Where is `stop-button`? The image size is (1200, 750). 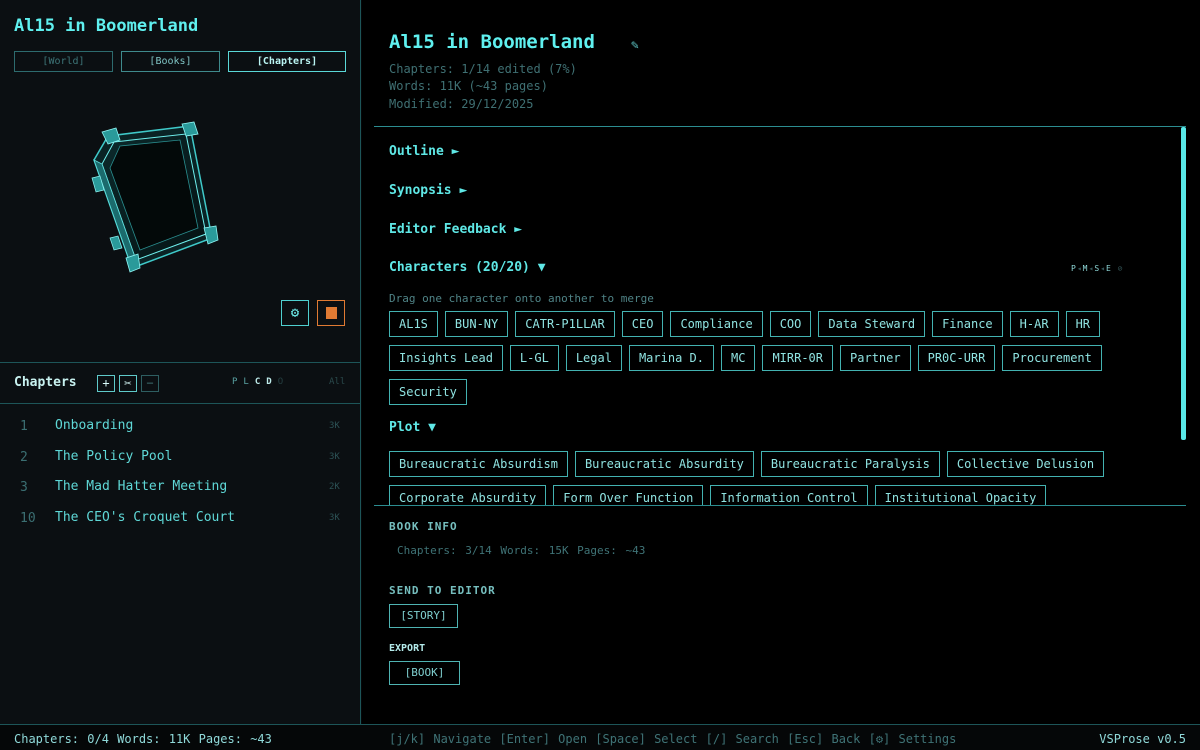 stop-button is located at coordinates (331, 313).